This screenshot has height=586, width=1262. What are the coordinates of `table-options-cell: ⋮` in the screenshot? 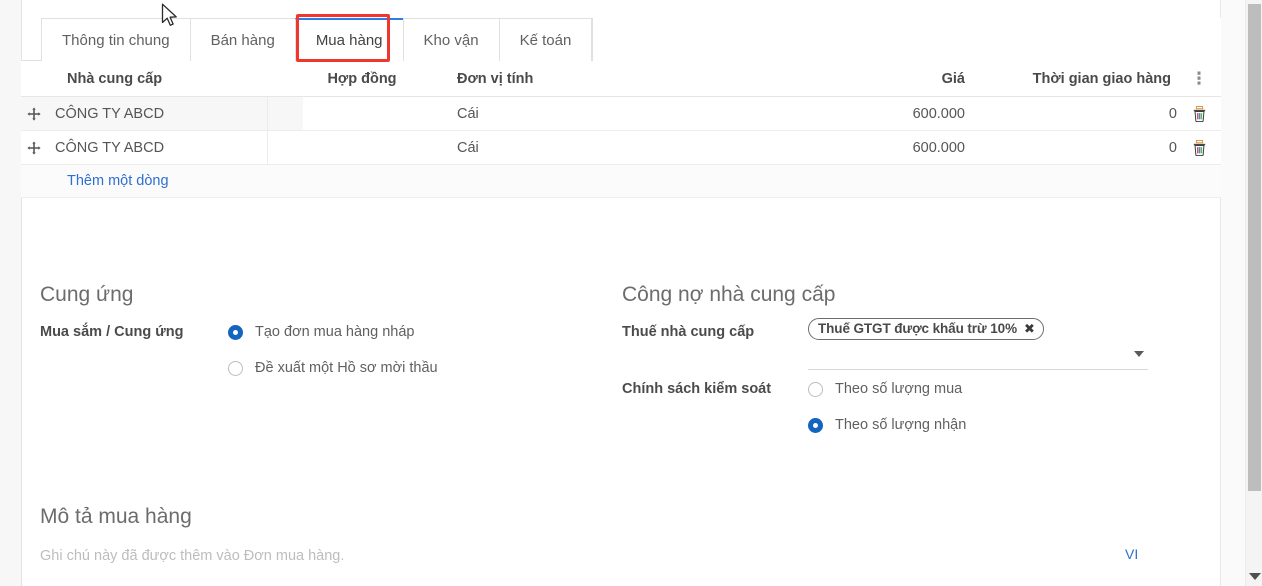 It's located at (1199, 79).